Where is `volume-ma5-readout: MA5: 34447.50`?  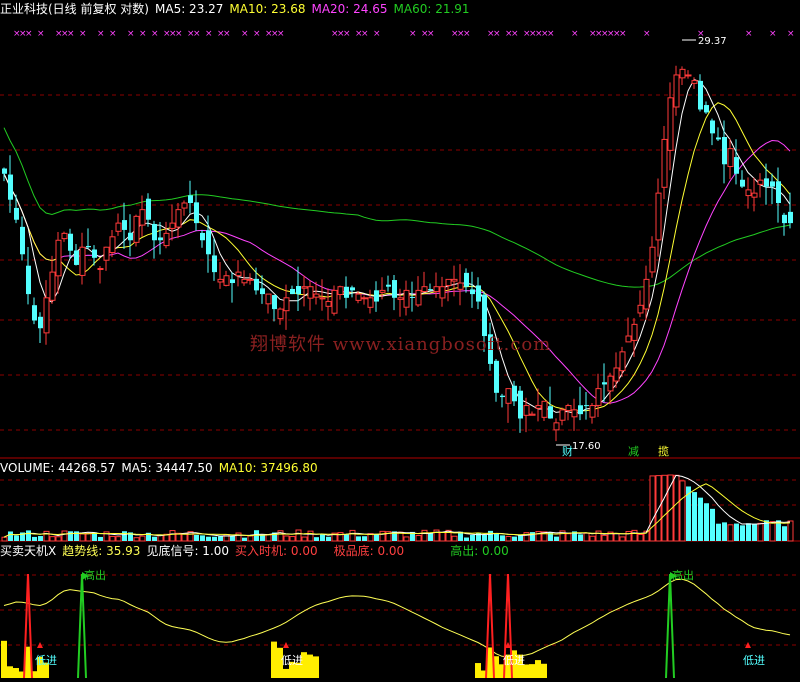 volume-ma5-readout: MA5: 34447.50 is located at coordinates (167, 468).